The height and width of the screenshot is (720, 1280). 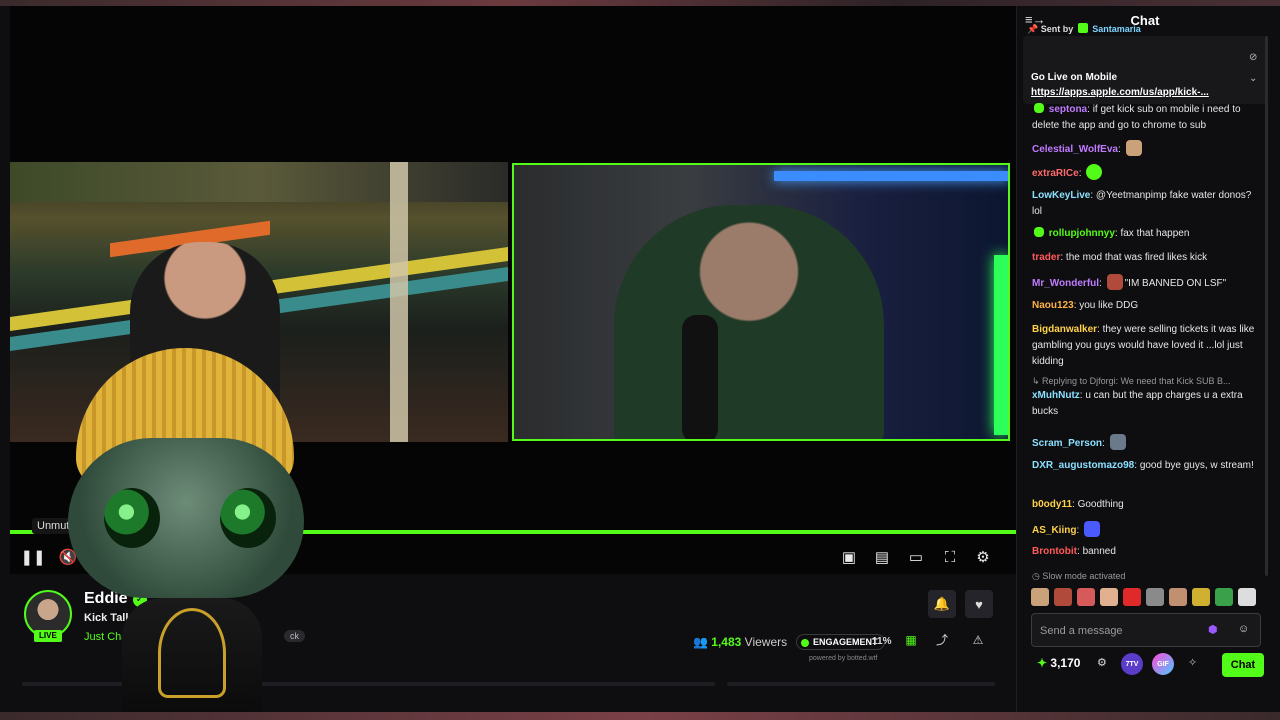 I want to click on neon-light-blue, so click(x=891, y=176).